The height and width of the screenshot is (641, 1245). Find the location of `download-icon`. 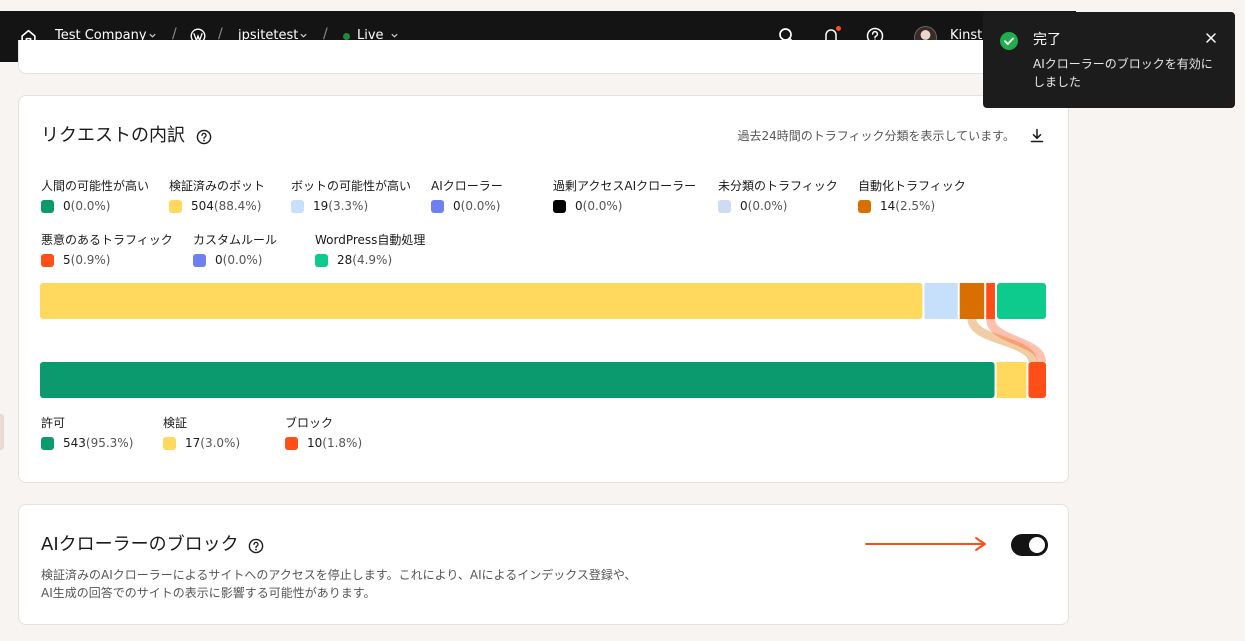

download-icon is located at coordinates (1037, 135).